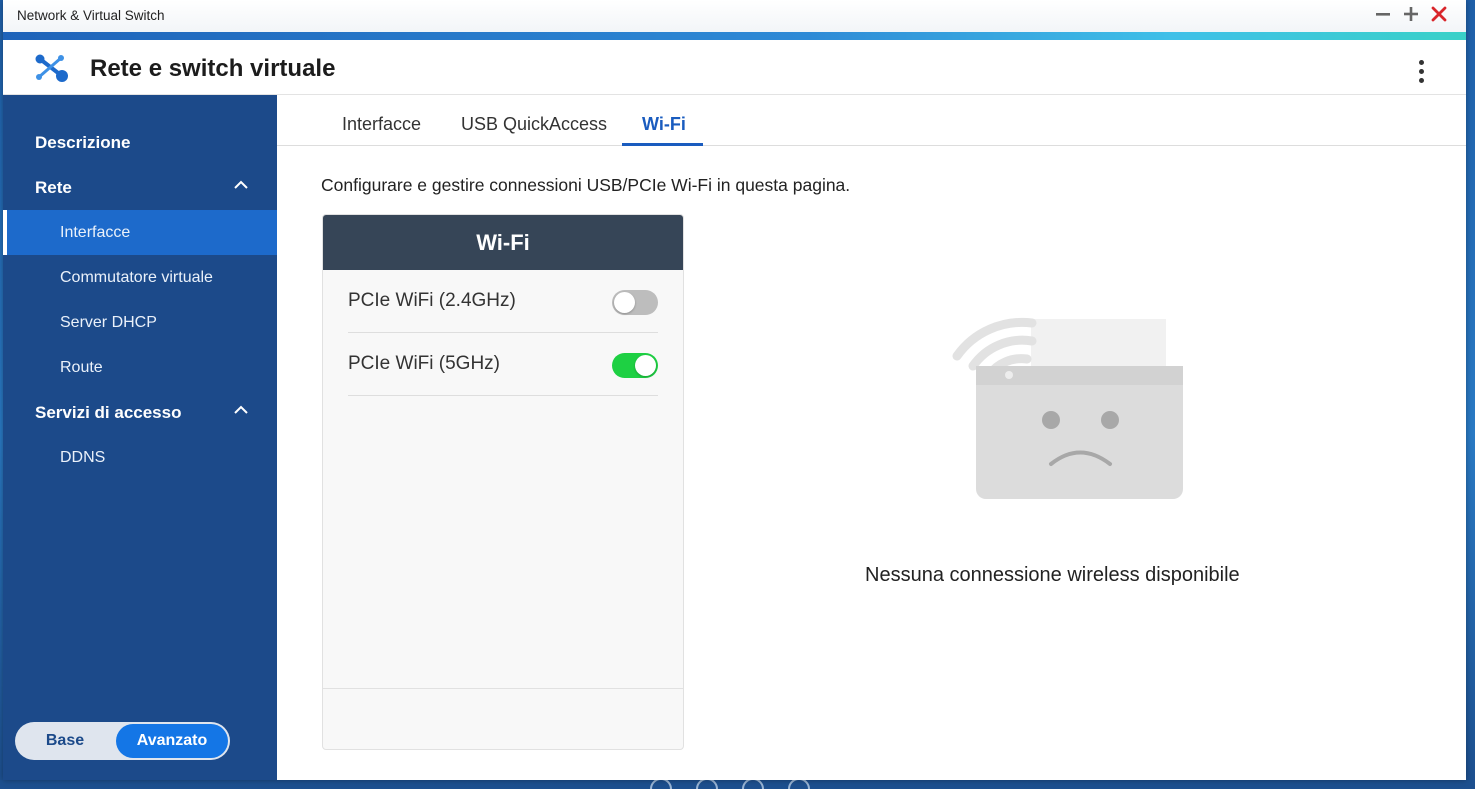 The height and width of the screenshot is (789, 1475). What do you see at coordinates (635, 302) in the screenshot?
I see `wifi-24ghz-toggle` at bounding box center [635, 302].